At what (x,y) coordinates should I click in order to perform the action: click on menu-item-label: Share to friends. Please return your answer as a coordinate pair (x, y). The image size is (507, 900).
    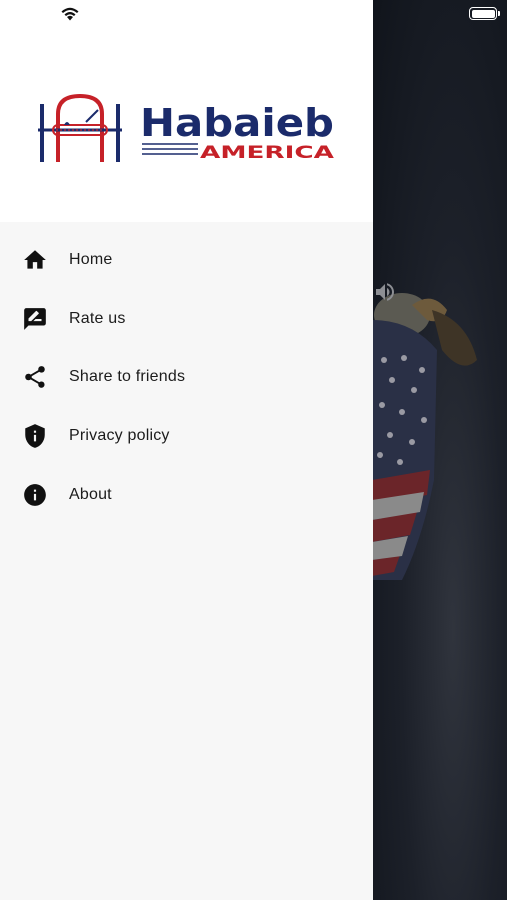
    Looking at the image, I should click on (127, 377).